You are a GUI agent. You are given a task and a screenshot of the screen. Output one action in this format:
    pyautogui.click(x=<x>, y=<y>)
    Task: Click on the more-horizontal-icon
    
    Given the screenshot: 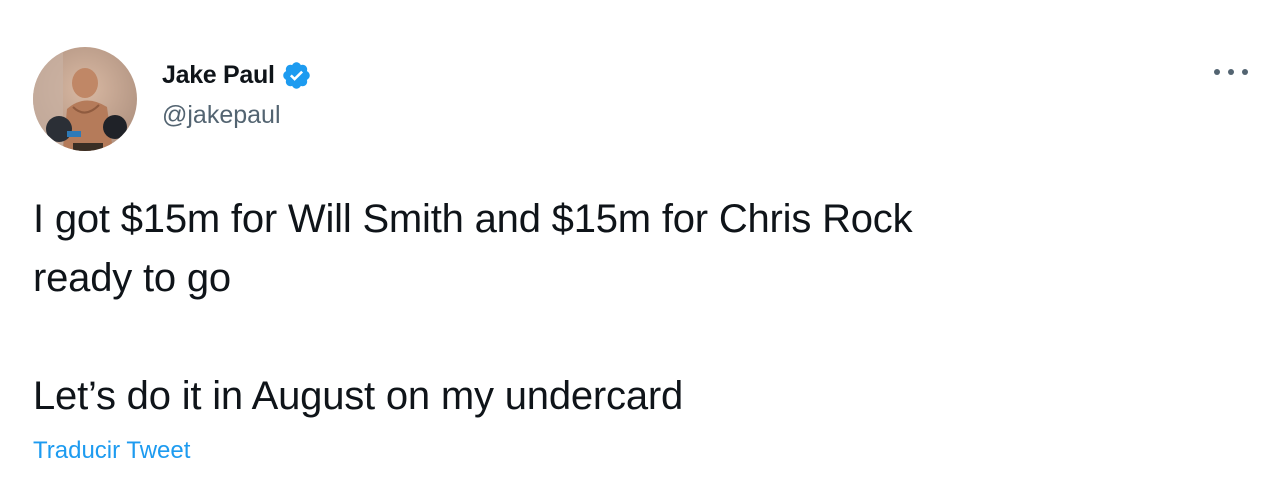 What is the action you would take?
    pyautogui.click(x=1231, y=72)
    